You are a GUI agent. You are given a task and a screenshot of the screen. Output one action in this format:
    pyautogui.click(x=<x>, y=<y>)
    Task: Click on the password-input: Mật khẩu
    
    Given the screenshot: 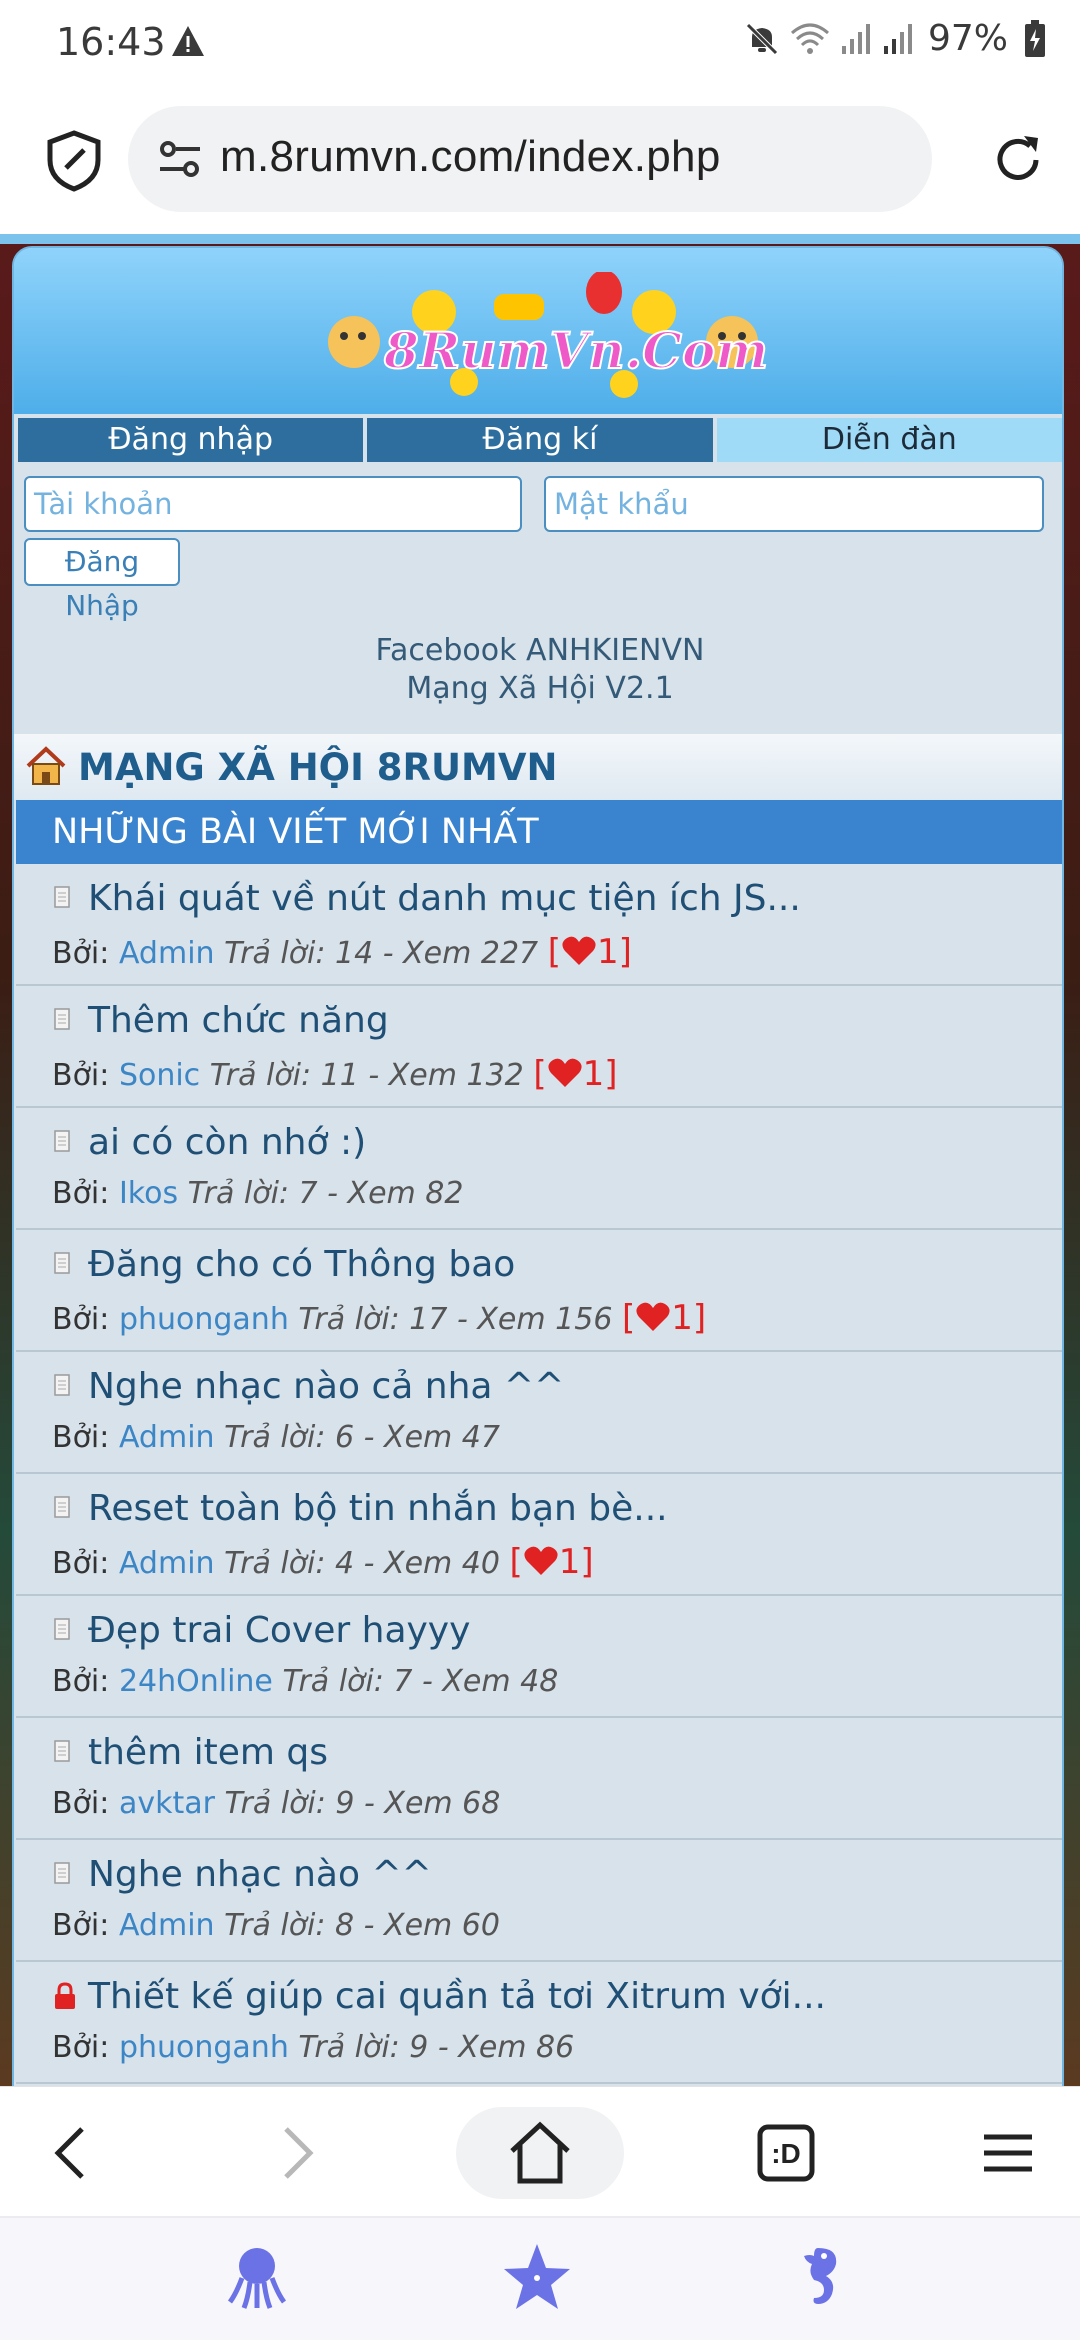 What is the action you would take?
    pyautogui.click(x=794, y=504)
    